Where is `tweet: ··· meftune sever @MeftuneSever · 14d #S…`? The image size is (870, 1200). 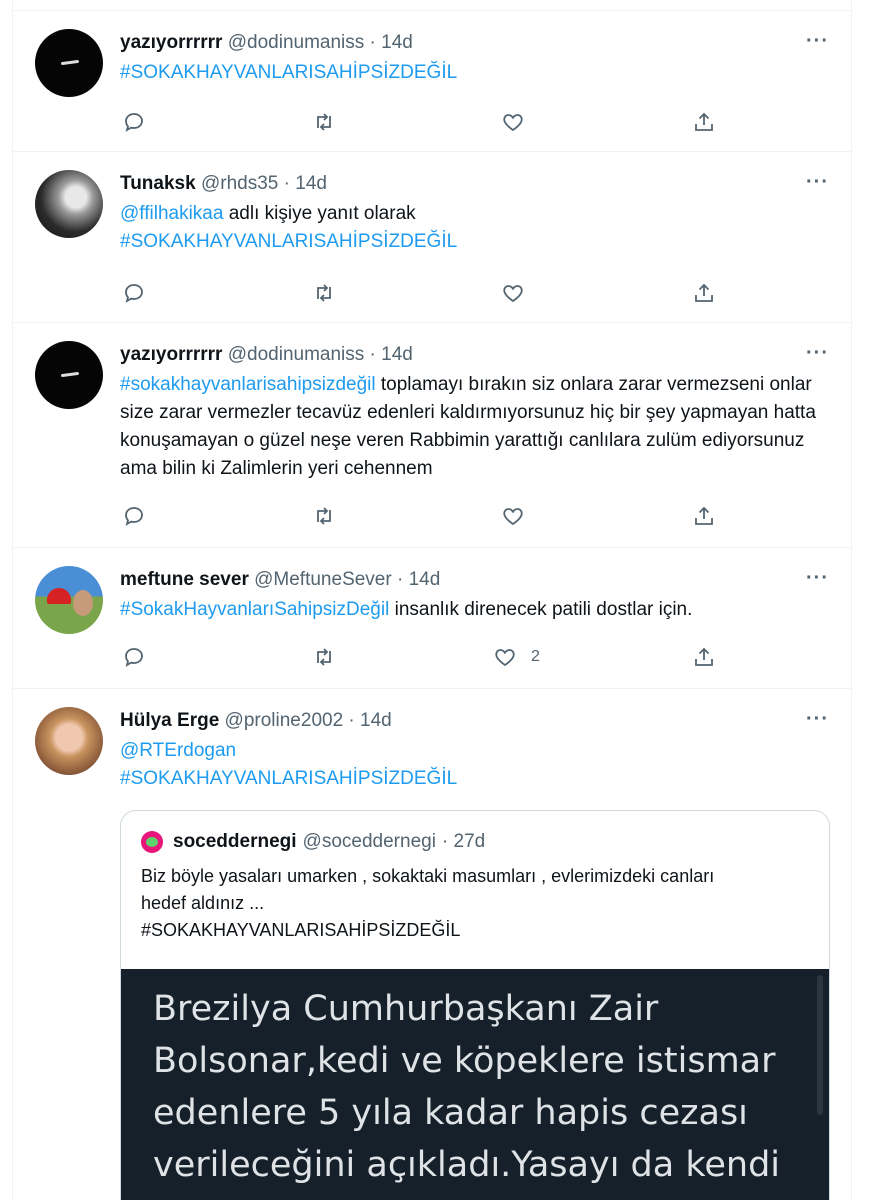
tweet: ··· meftune sever @MeftuneSever · 14d #S… is located at coordinates (432, 618).